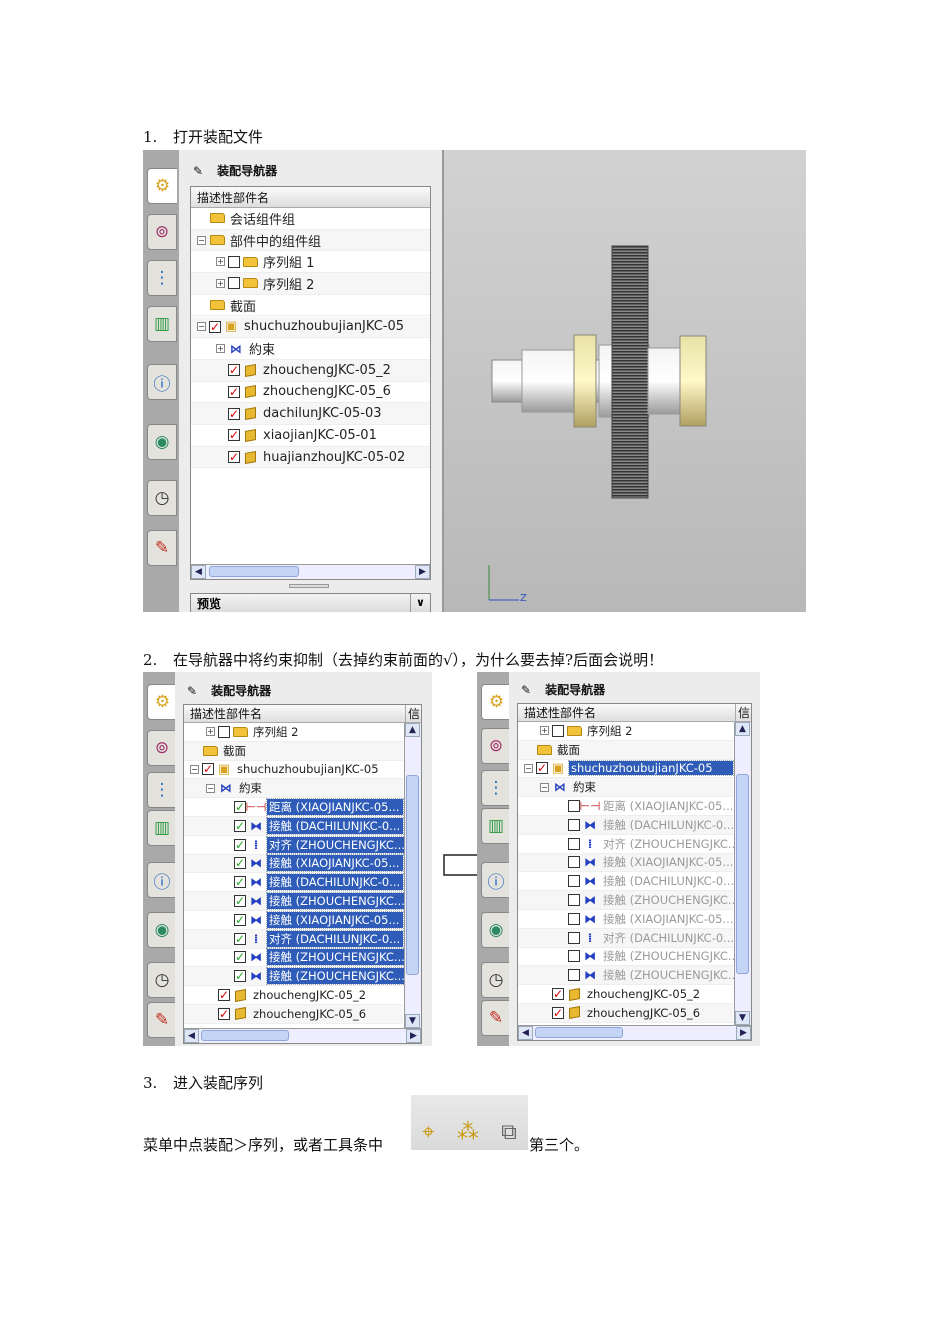 Image resolution: width=950 pixels, height=1344 pixels. I want to click on assembly-navigator-tab-icon: ⚙, so click(162, 186).